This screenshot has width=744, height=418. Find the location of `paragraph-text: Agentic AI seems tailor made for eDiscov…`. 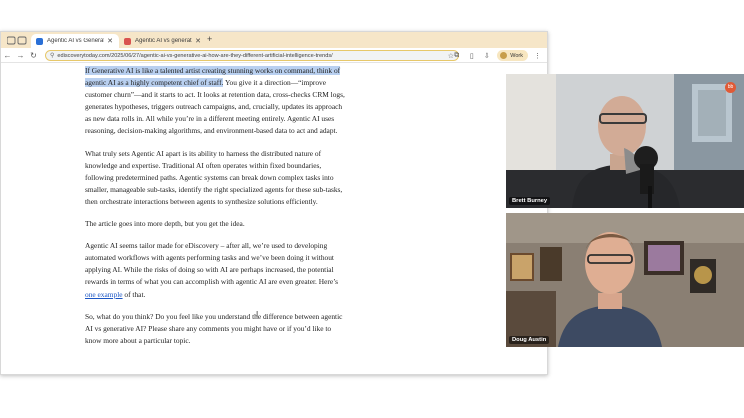

paragraph-text: Agentic AI seems tailor made for eDiscov… is located at coordinates (212, 264).